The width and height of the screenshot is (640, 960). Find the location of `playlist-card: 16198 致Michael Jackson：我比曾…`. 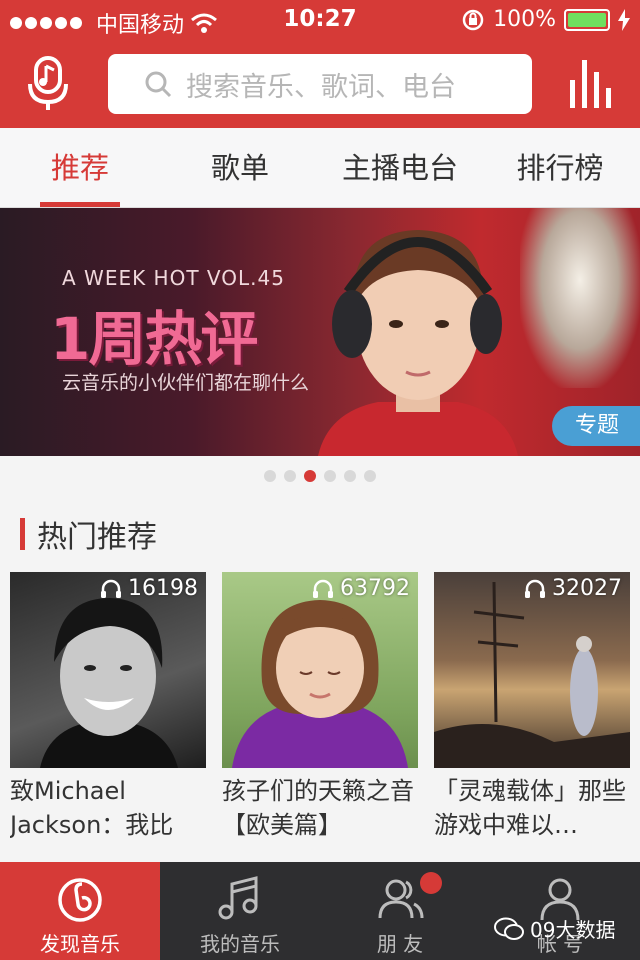

playlist-card: 16198 致Michael Jackson：我比曾… is located at coordinates (108, 707).